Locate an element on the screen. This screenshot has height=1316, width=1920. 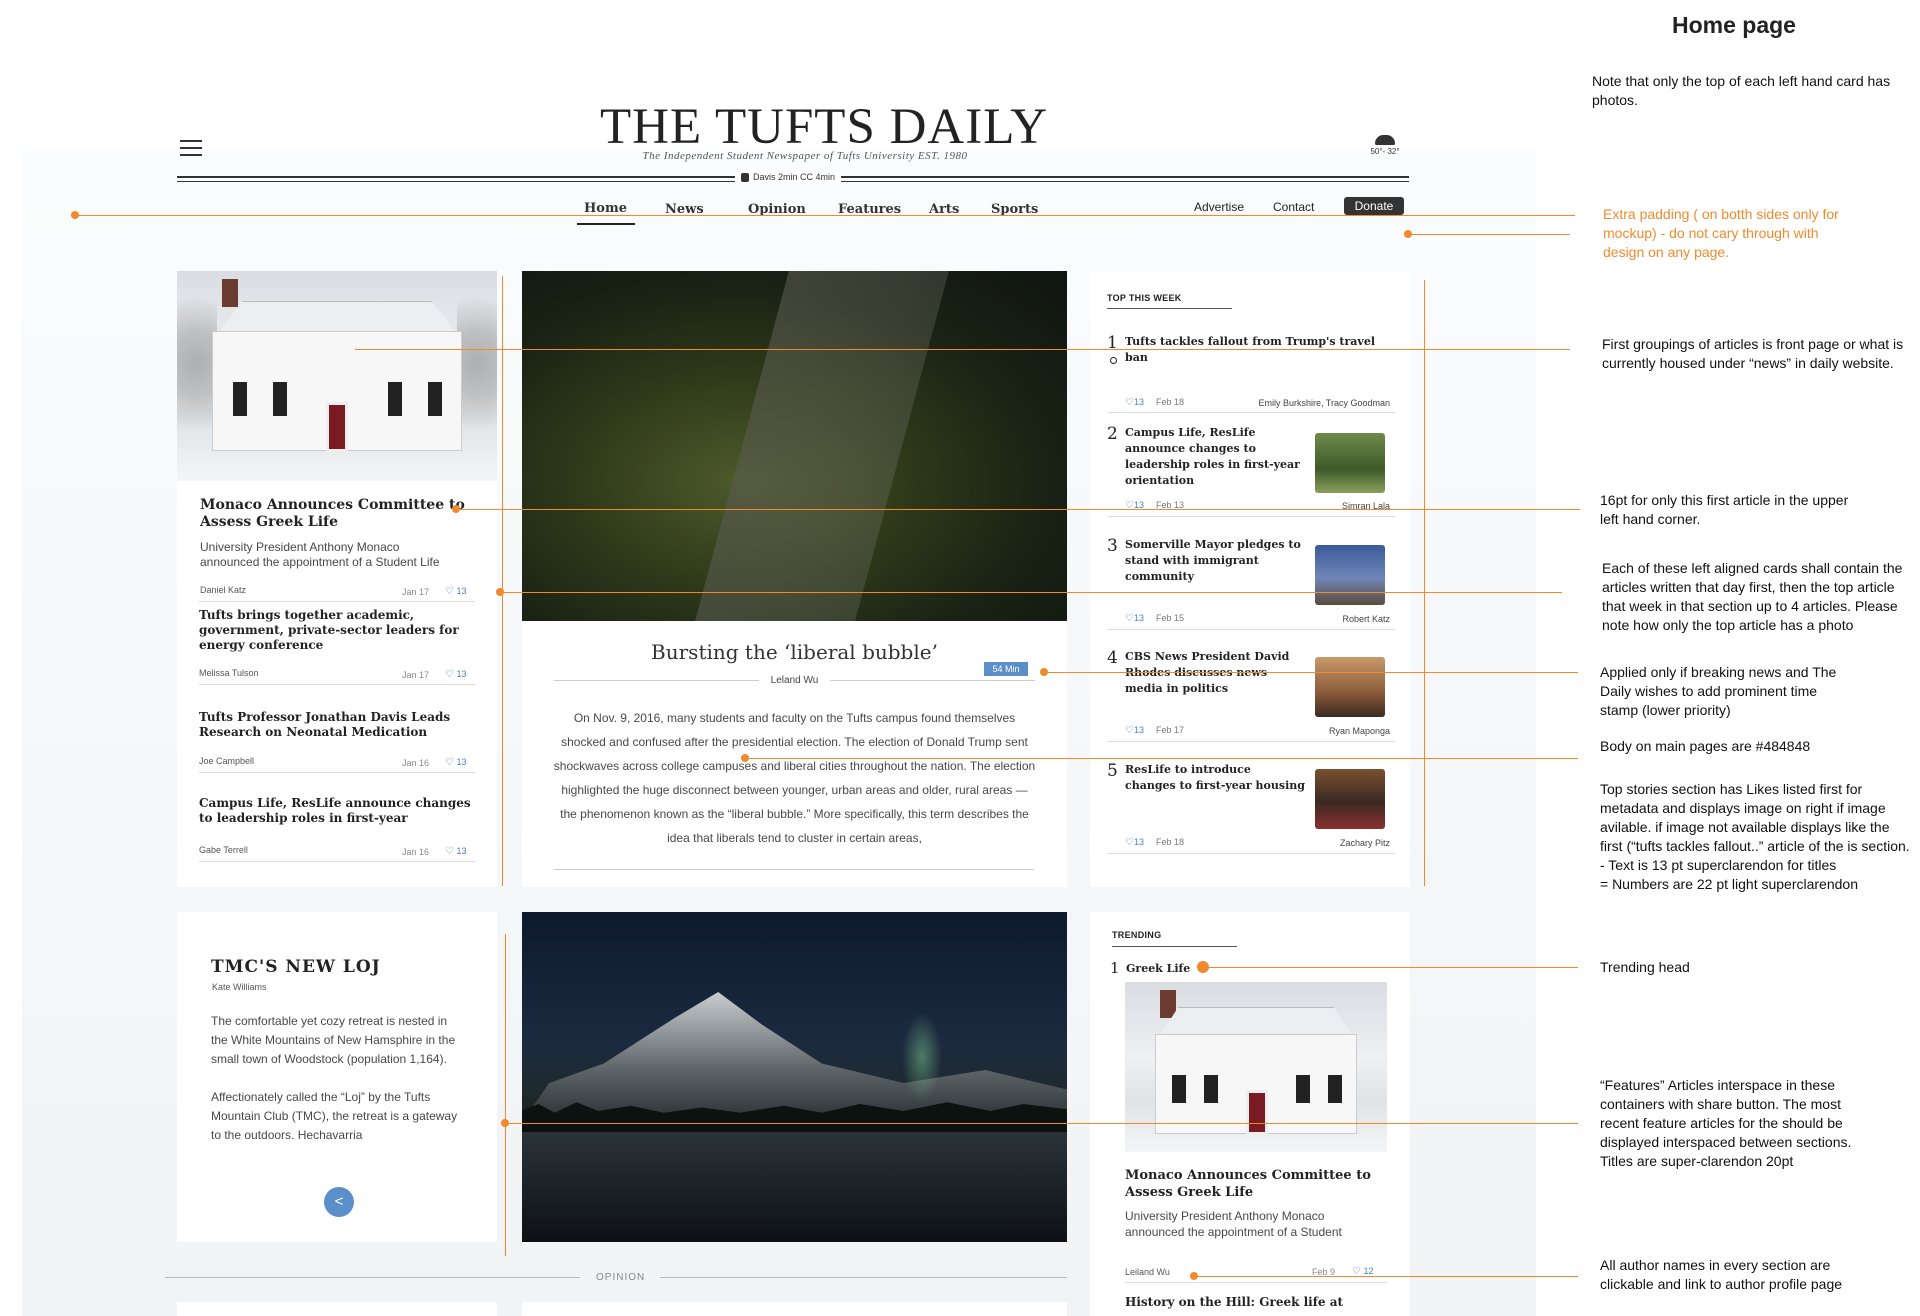
photo-door is located at coordinates (1257, 1112).